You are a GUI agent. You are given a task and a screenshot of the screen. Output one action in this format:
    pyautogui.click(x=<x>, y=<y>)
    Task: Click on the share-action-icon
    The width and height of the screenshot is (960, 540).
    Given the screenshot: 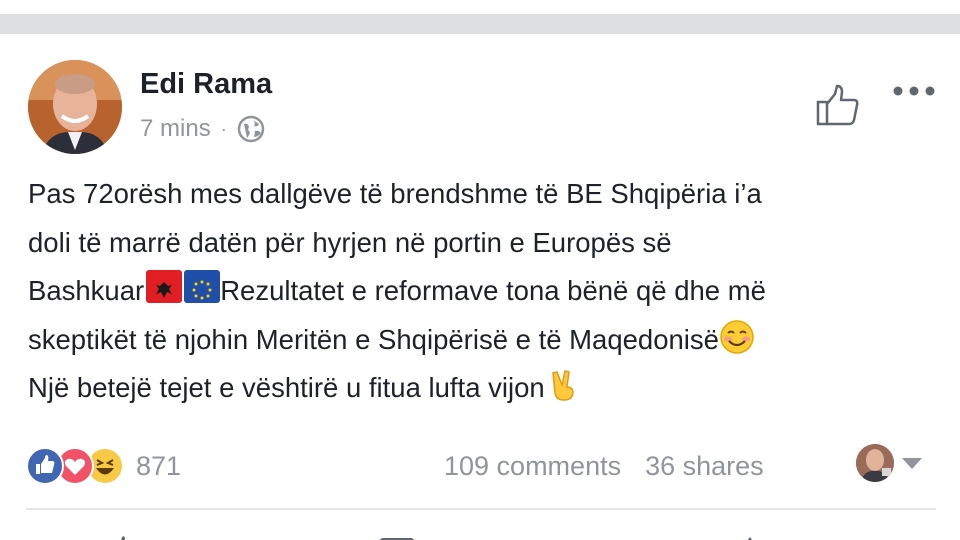 What is the action you would take?
    pyautogui.click(x=746, y=536)
    